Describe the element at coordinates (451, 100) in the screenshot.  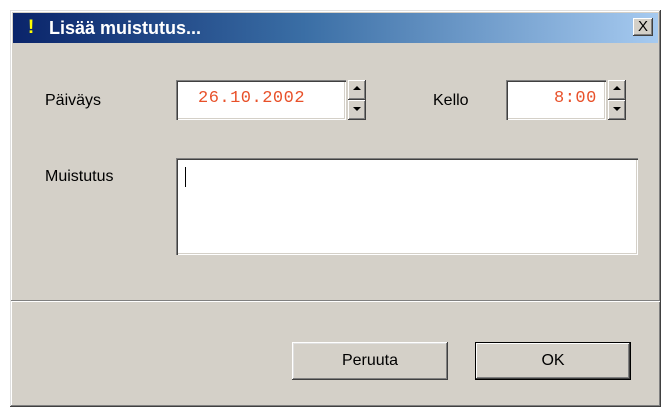
I see `time-label: Kello` at that location.